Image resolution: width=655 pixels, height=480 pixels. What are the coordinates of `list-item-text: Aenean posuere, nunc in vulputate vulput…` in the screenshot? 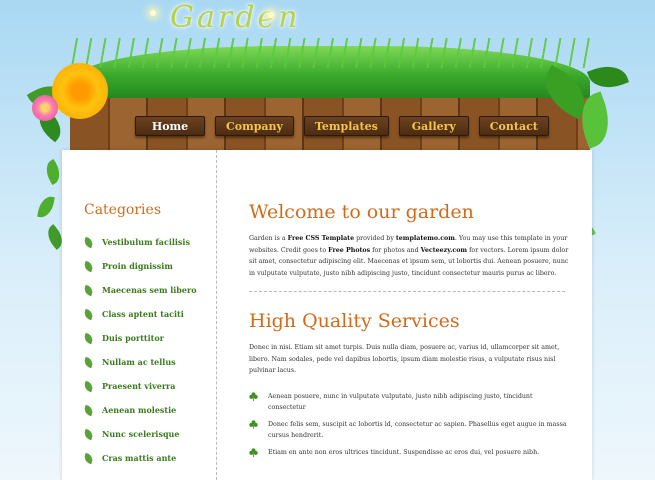 It's located at (400, 402).